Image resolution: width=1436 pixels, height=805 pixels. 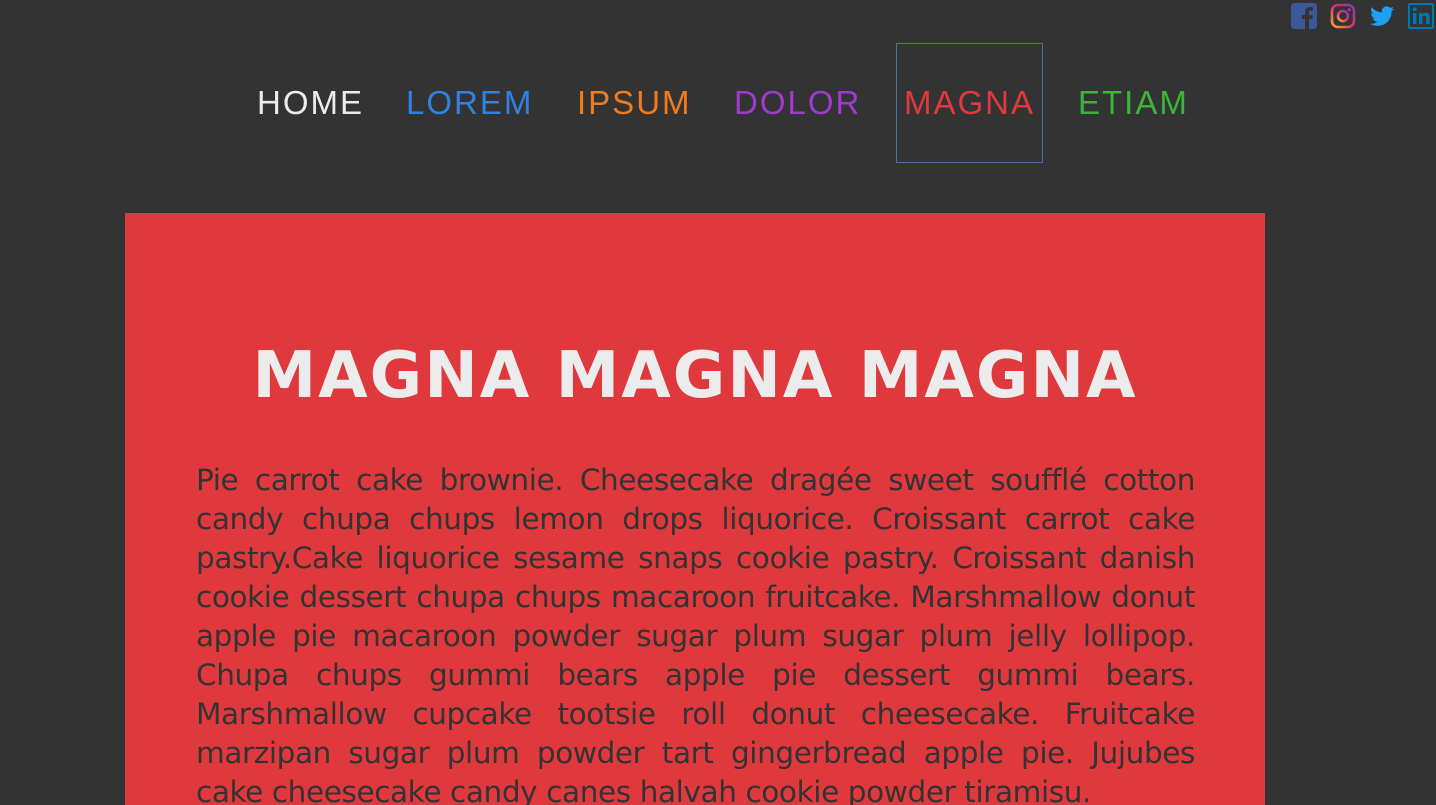 I want to click on nav-item-magna: MAGNA, so click(x=969, y=103).